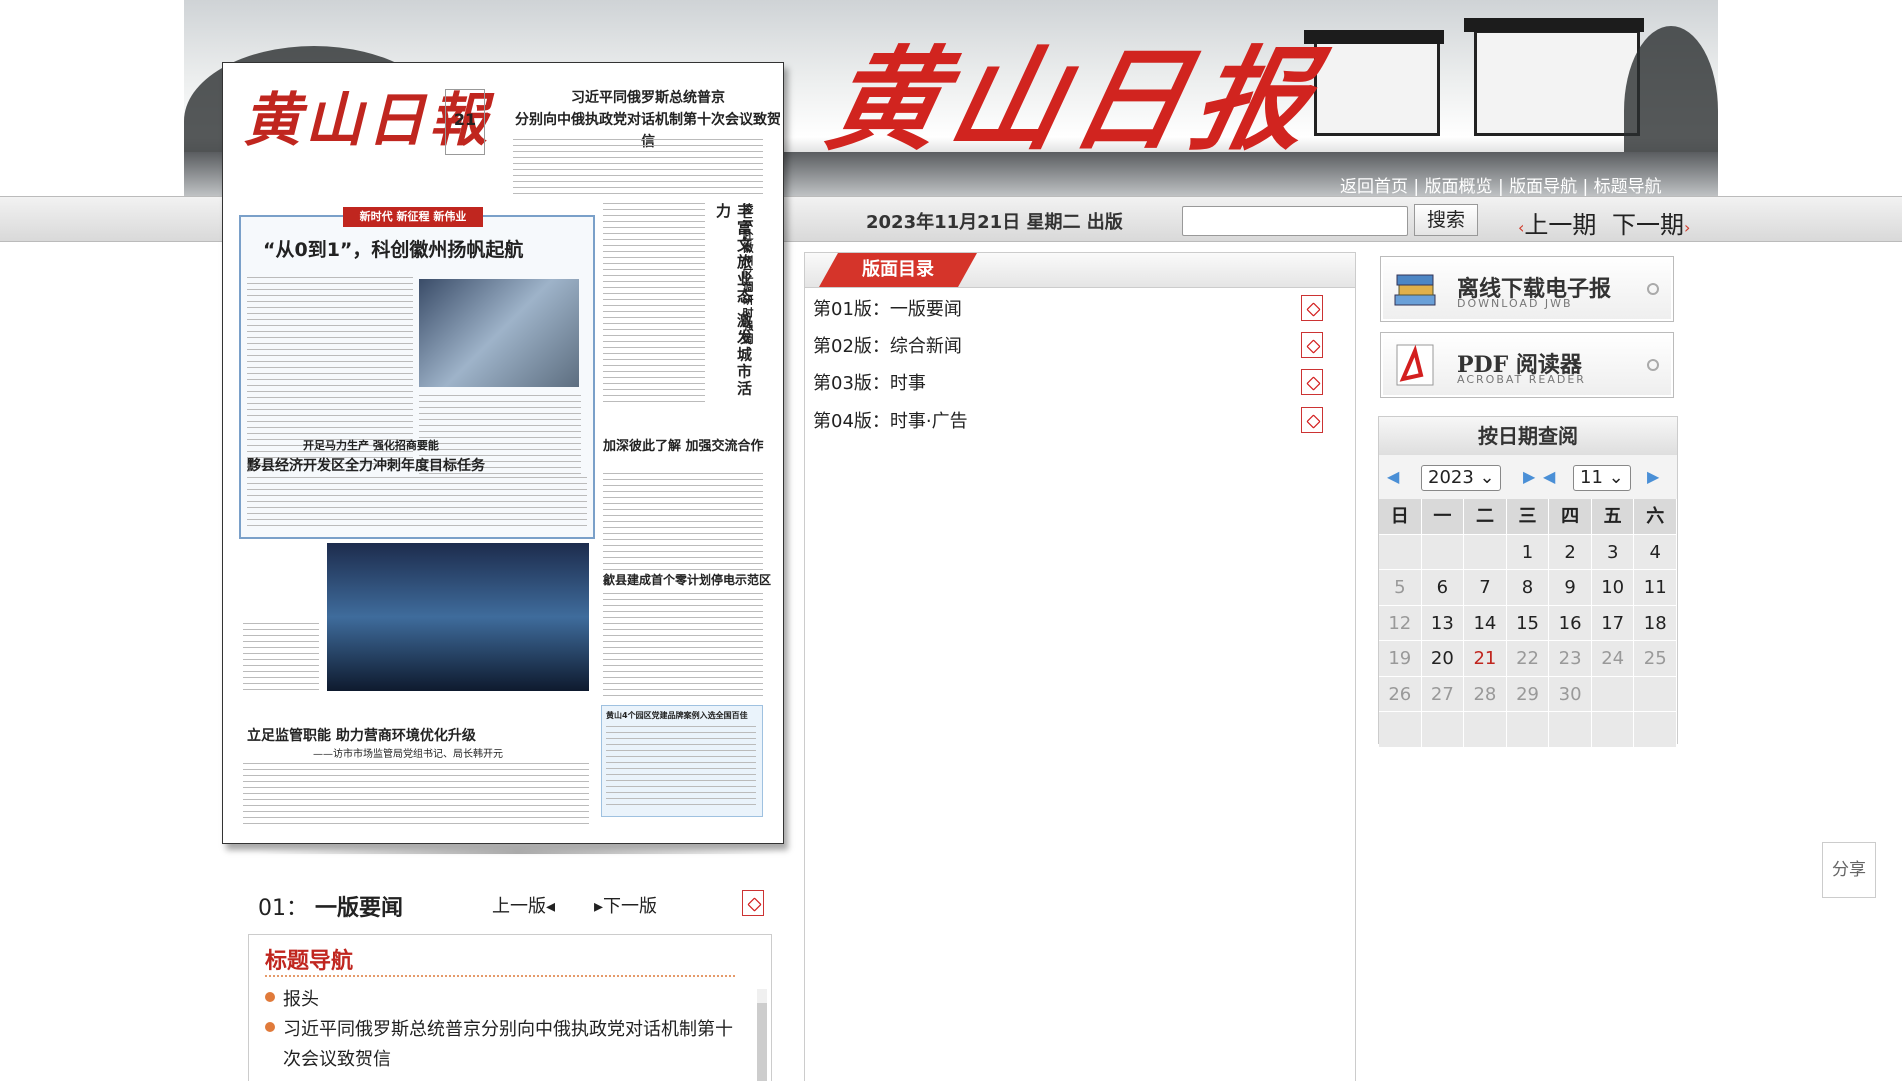 The width and height of the screenshot is (1902, 1081). Describe the element at coordinates (1443, 517) in the screenshot. I see `calendar-weekday: 一` at that location.